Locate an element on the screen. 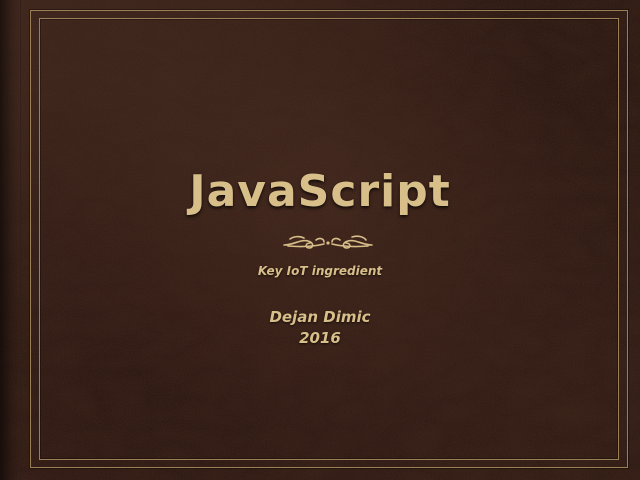  slide-subtitle: Key IoT ingredient is located at coordinates (320, 271).